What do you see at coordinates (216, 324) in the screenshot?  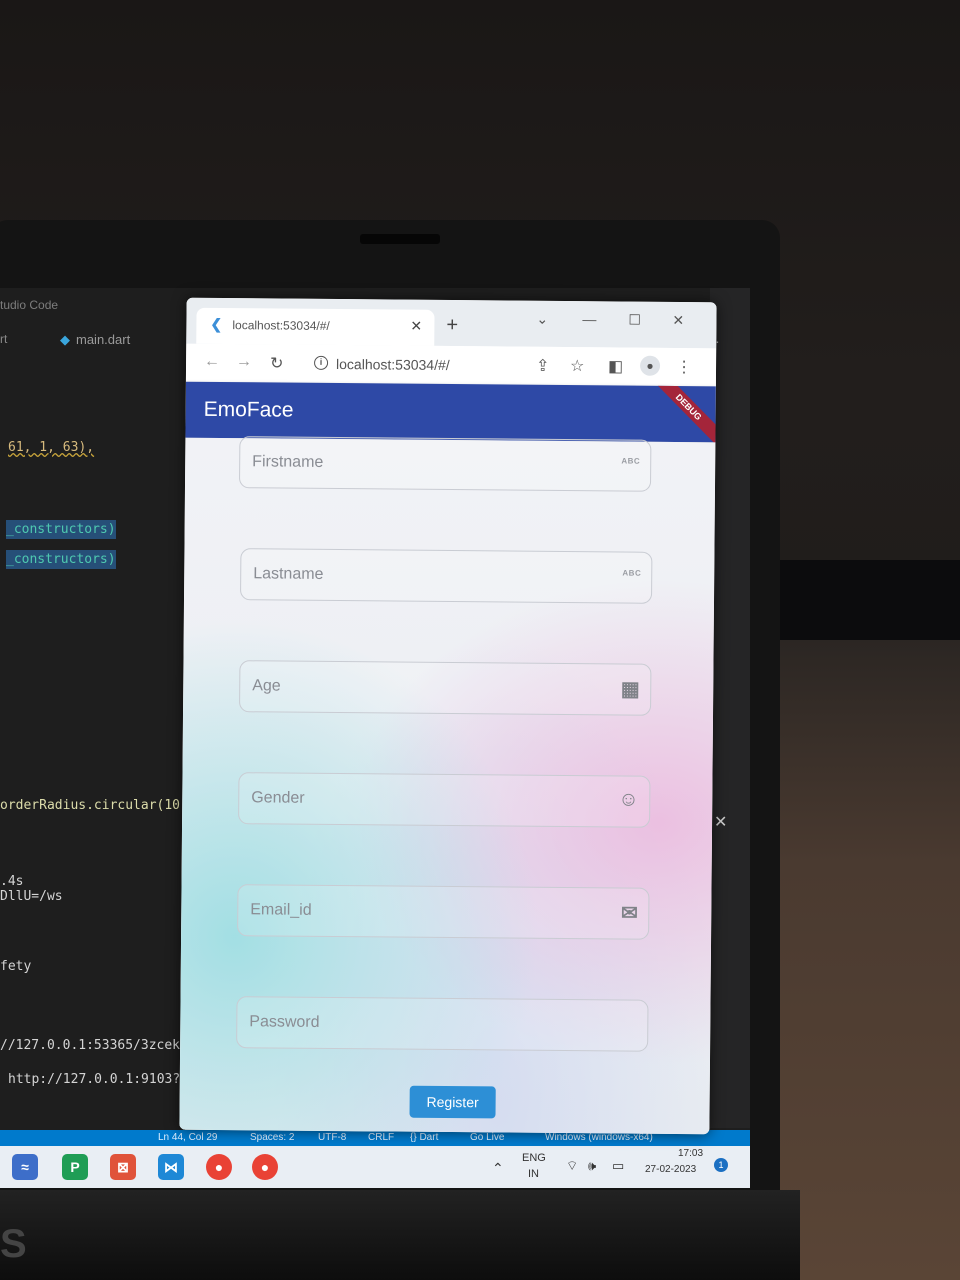 I see `flutter-icon: ❮` at bounding box center [216, 324].